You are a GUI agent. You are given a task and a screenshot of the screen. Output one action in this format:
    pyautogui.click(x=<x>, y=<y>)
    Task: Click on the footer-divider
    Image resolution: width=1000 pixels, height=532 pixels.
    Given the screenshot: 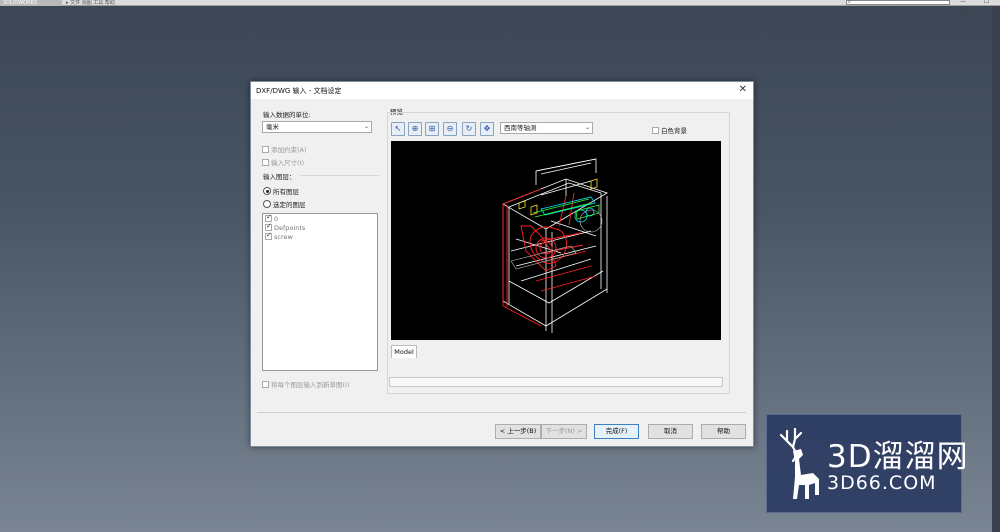 What is the action you would take?
    pyautogui.click(x=501, y=412)
    